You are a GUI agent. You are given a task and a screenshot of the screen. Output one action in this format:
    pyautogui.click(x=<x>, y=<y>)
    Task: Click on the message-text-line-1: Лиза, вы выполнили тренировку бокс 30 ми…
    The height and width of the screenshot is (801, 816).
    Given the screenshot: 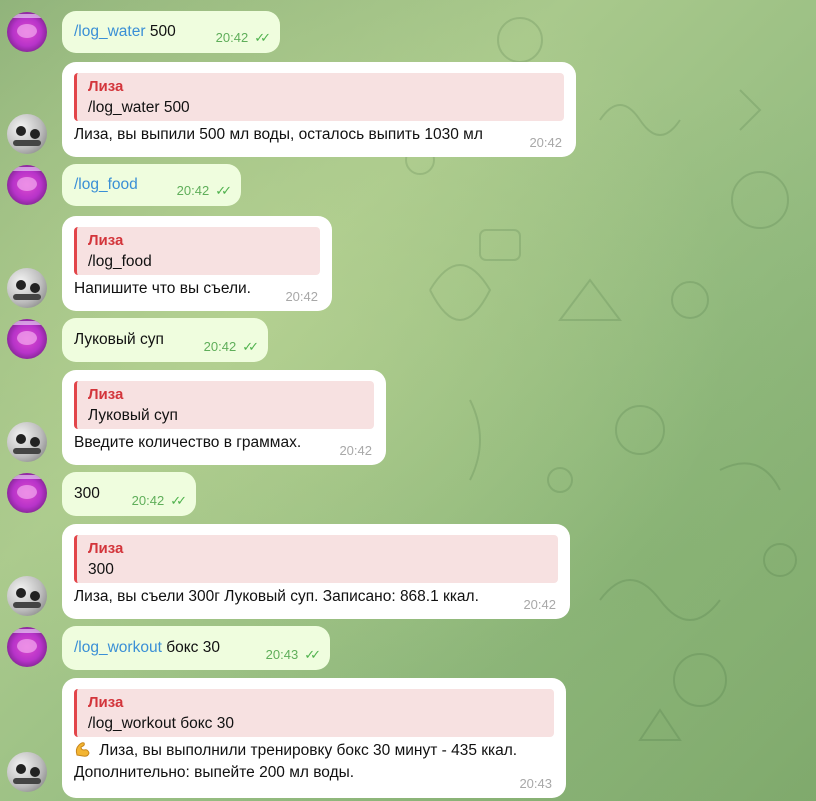 What is the action you would take?
    pyautogui.click(x=295, y=751)
    